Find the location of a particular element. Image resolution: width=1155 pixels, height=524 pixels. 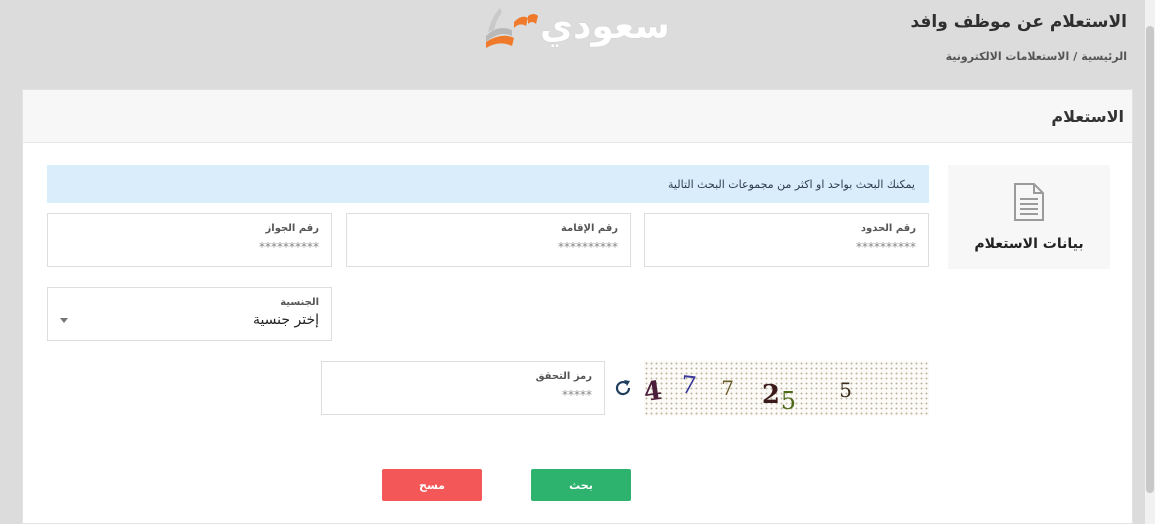

nationality-select: الجنسية إختر جنسية is located at coordinates (189, 314).